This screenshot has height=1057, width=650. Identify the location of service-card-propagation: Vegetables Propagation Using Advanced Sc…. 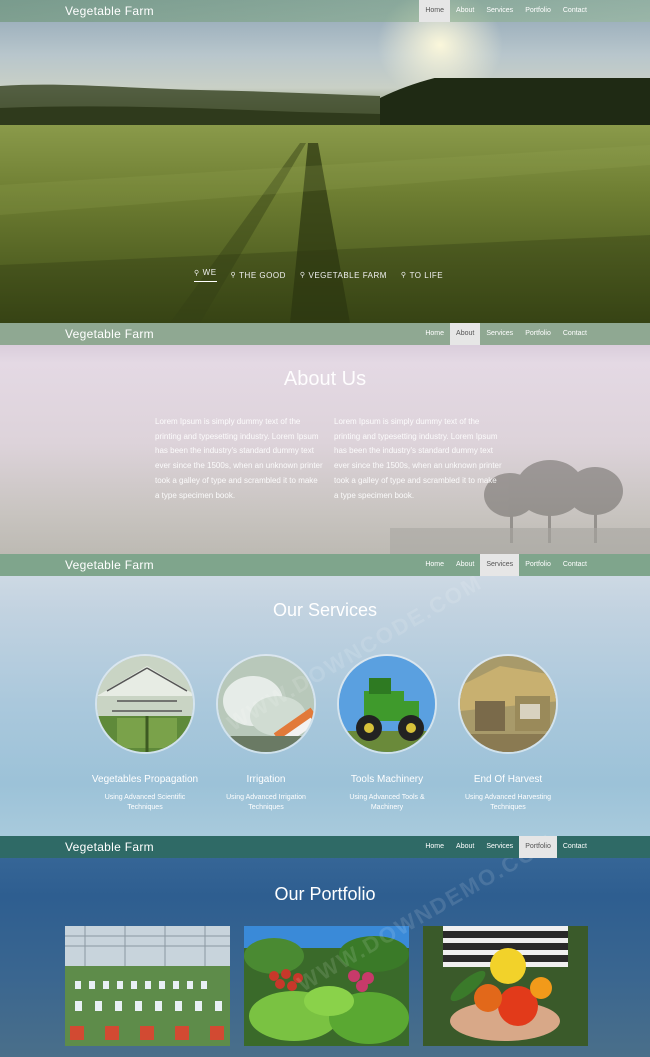
(145, 733).